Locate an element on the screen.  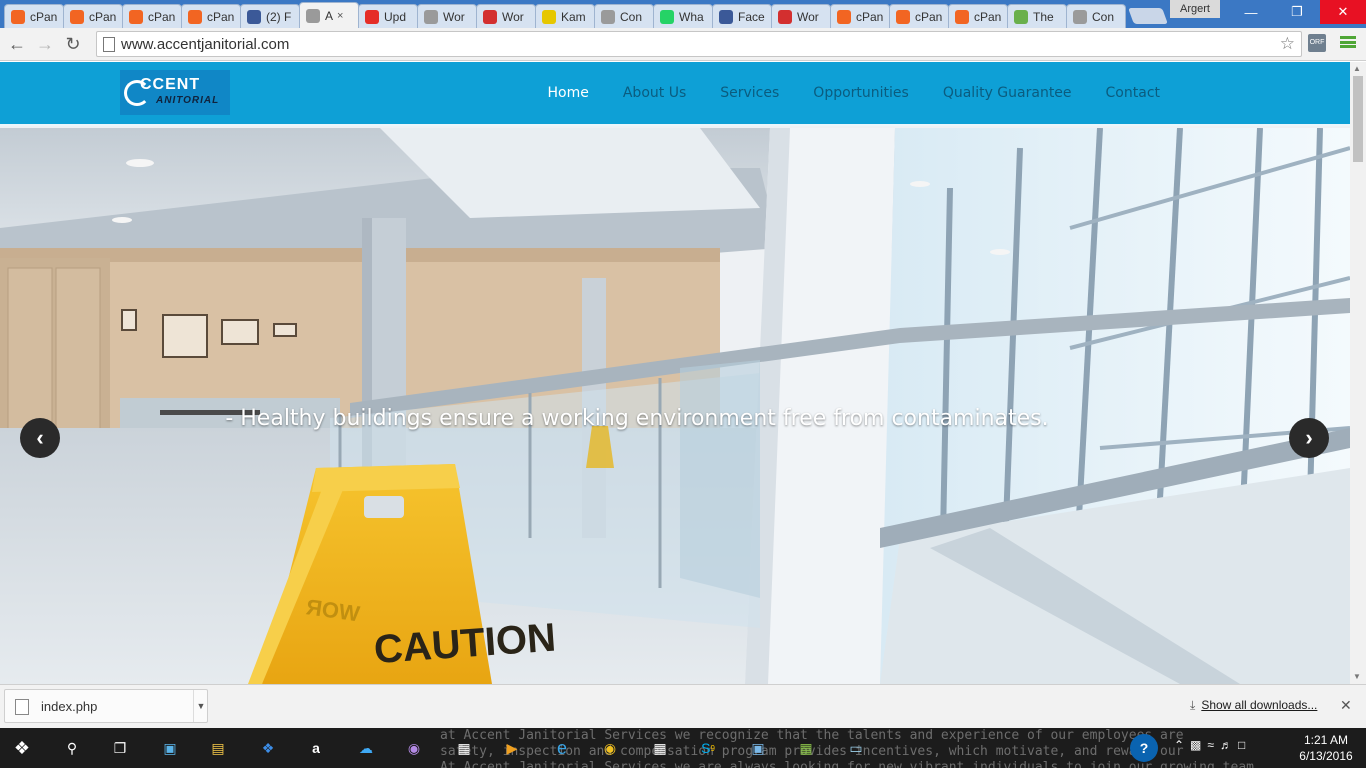
onedrive-icon: ☁ is located at coordinates (366, 748).